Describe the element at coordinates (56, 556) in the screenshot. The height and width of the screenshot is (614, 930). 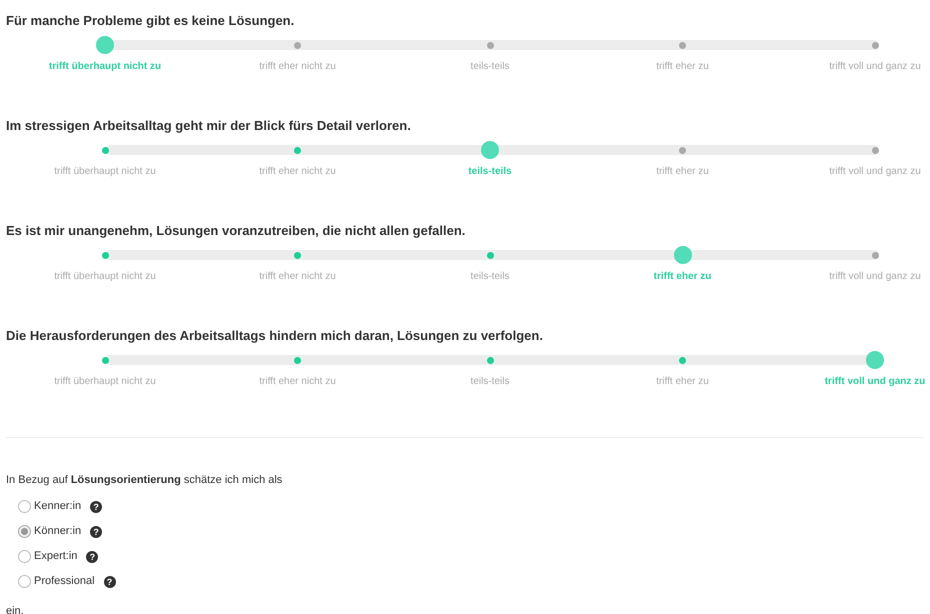
I see `radio-label: Expert:in` at that location.